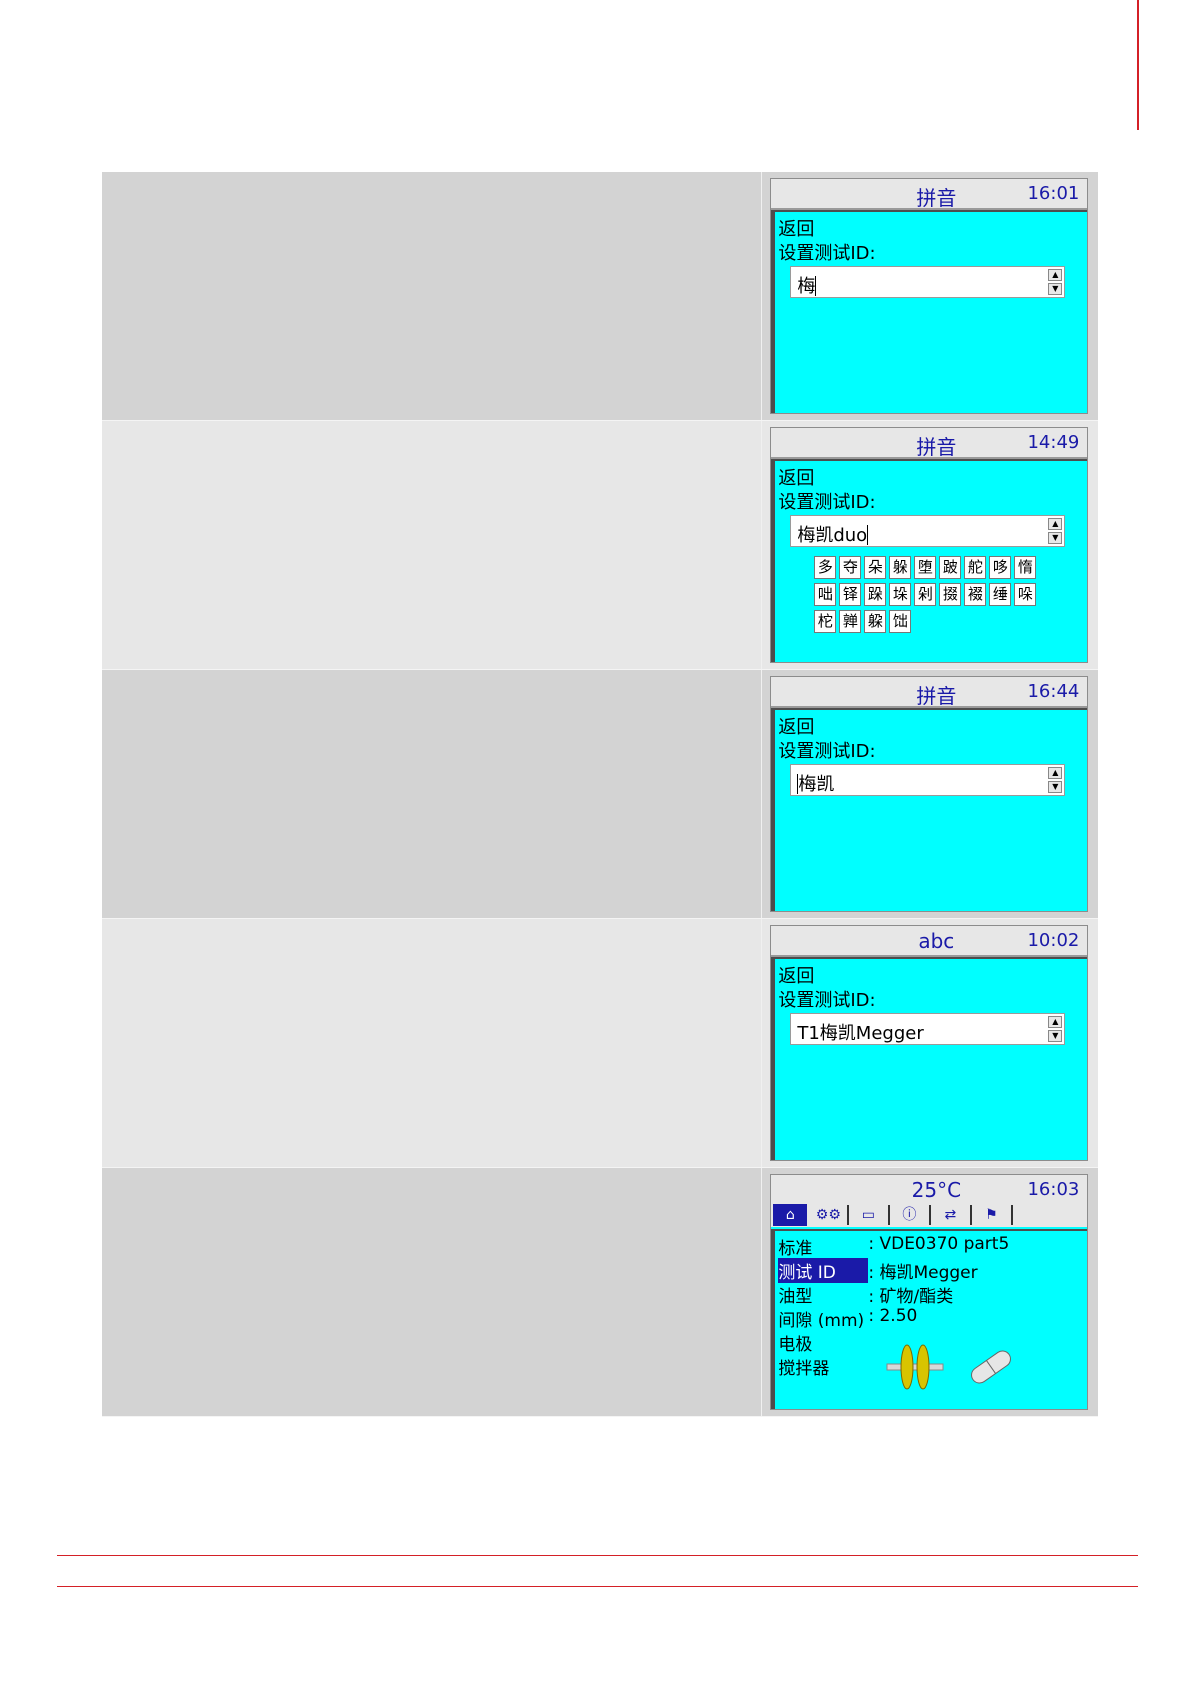 The height and width of the screenshot is (1684, 1191). I want to click on test-id-input: T1梅凯Megger ▲ ▼, so click(928, 1029).